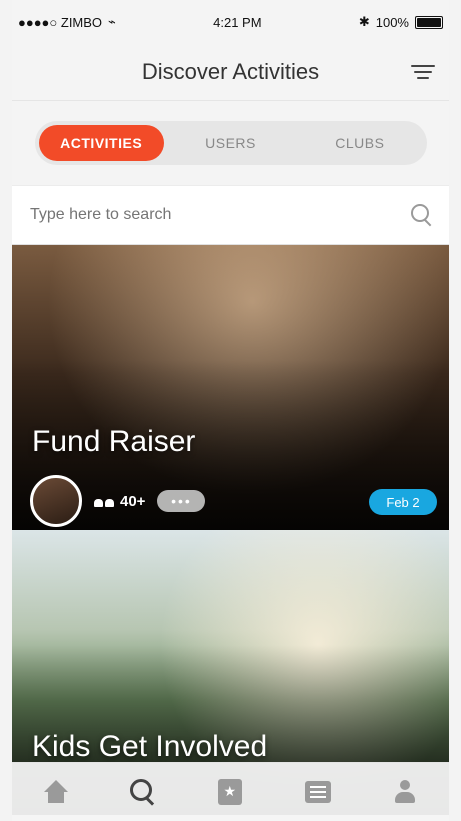  I want to click on user-icon, so click(405, 792).